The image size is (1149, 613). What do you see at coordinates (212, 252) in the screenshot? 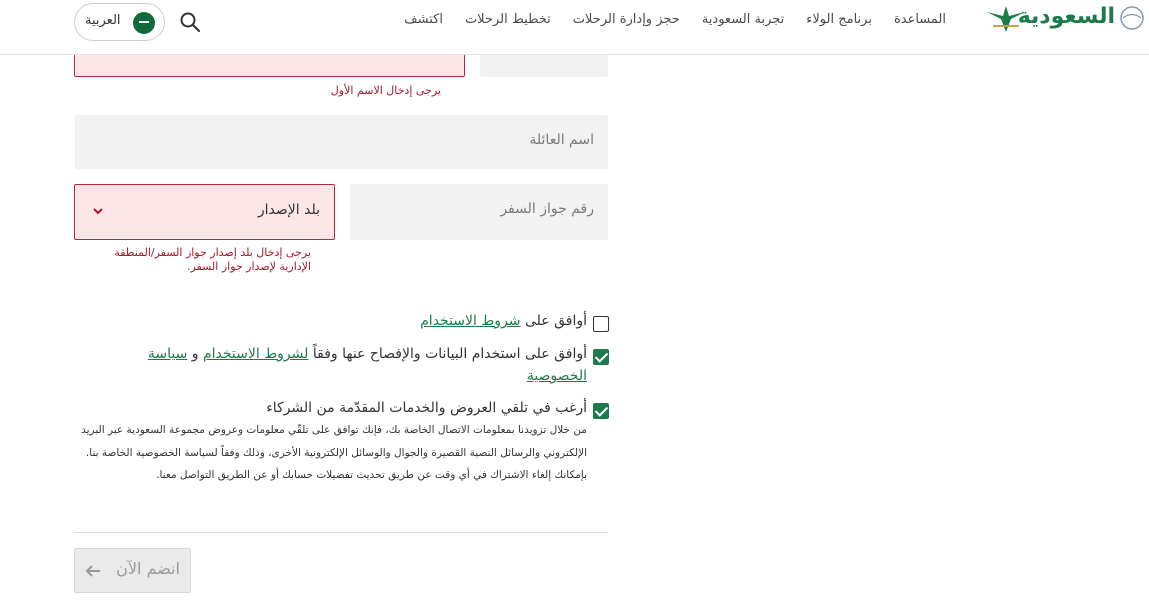
I see `country-error-line1: يرجى إدخال بلد إصدار جواز السفر/المنطقة` at bounding box center [212, 252].